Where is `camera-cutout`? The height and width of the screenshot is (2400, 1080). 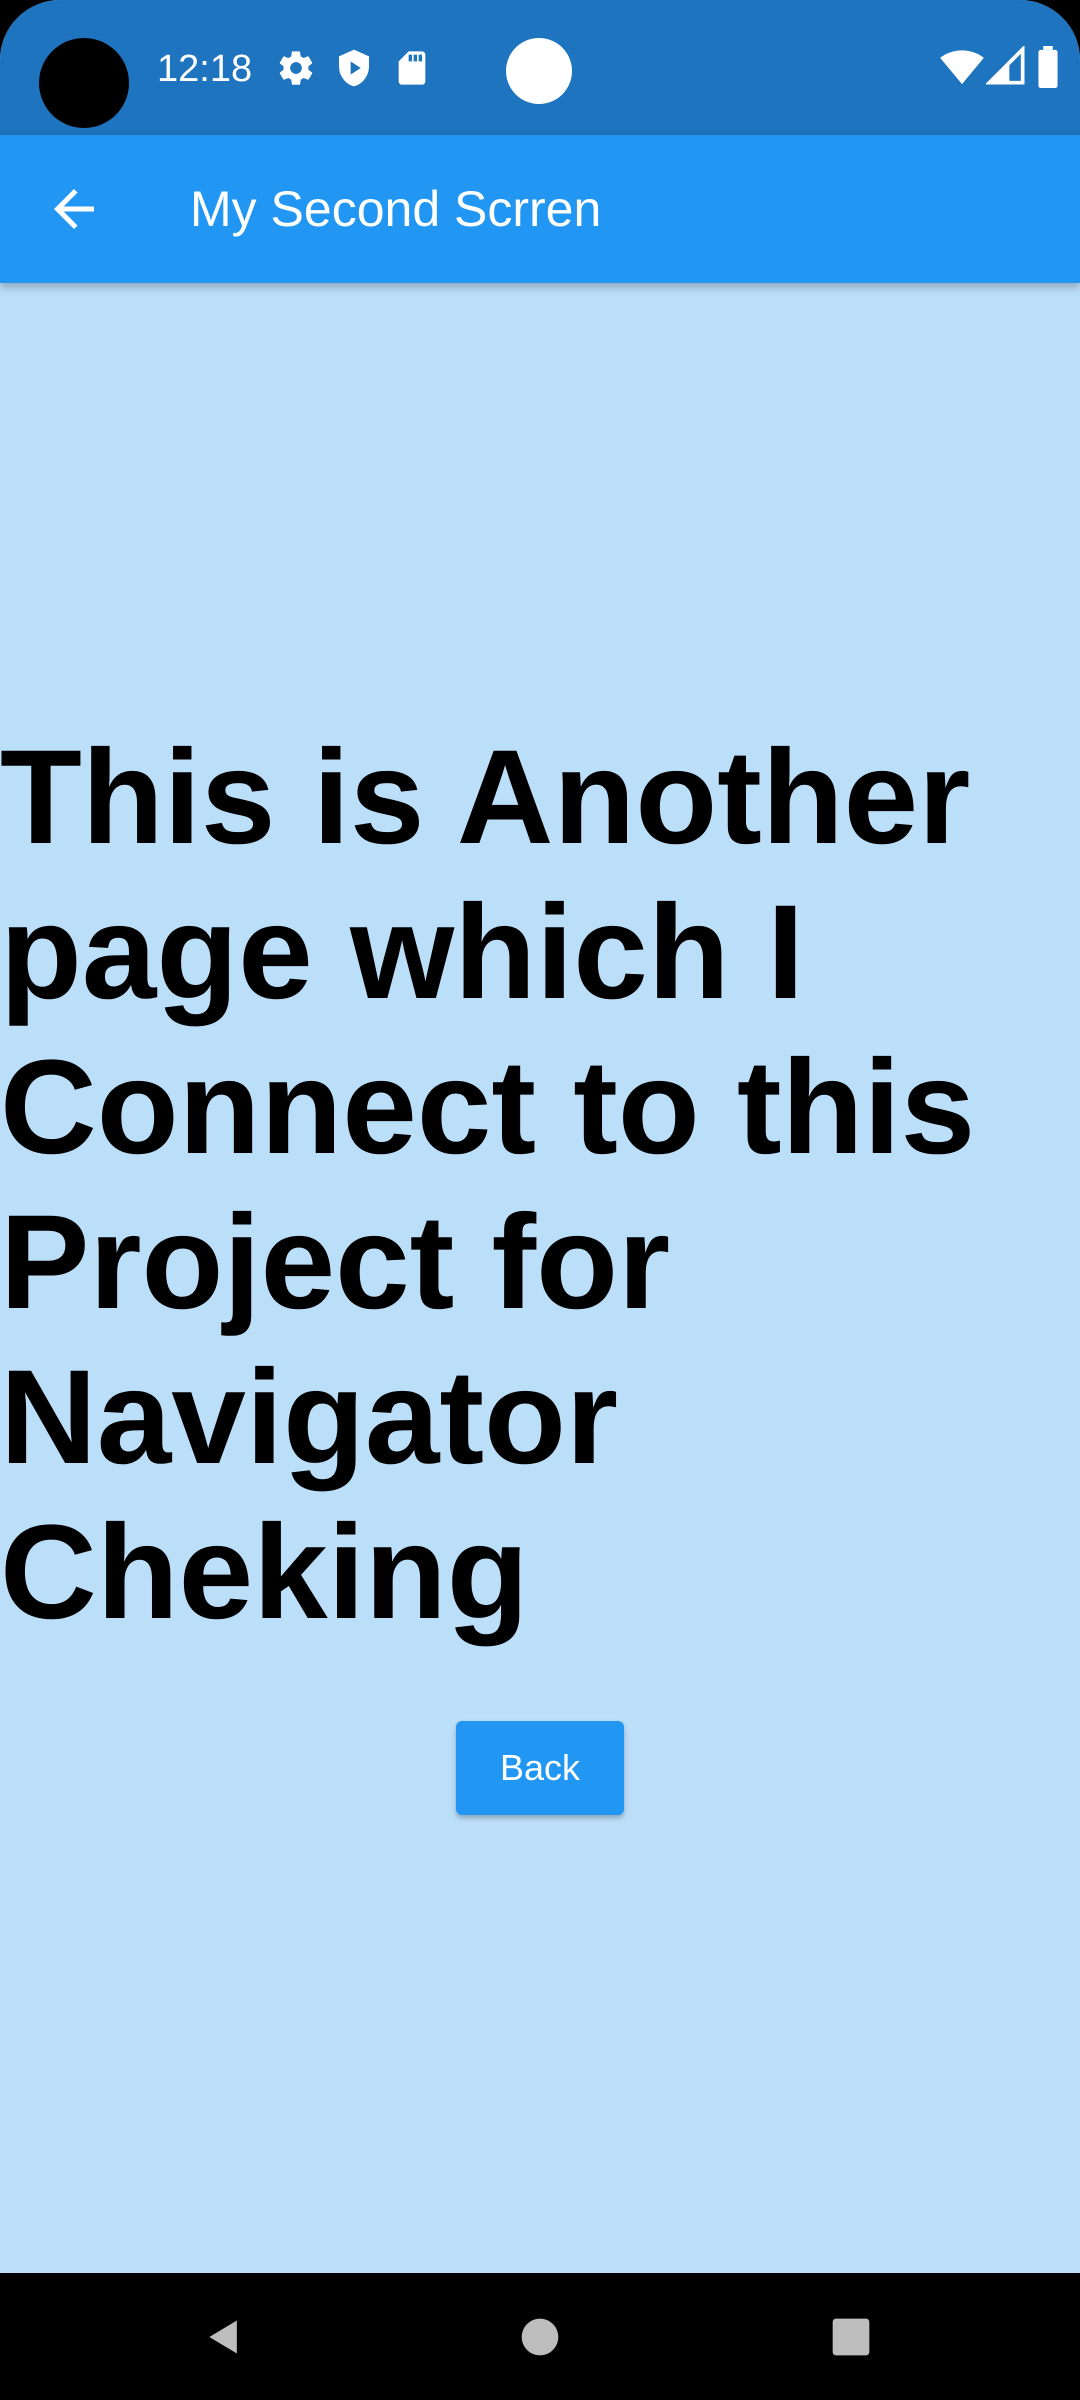
camera-cutout is located at coordinates (84, 83).